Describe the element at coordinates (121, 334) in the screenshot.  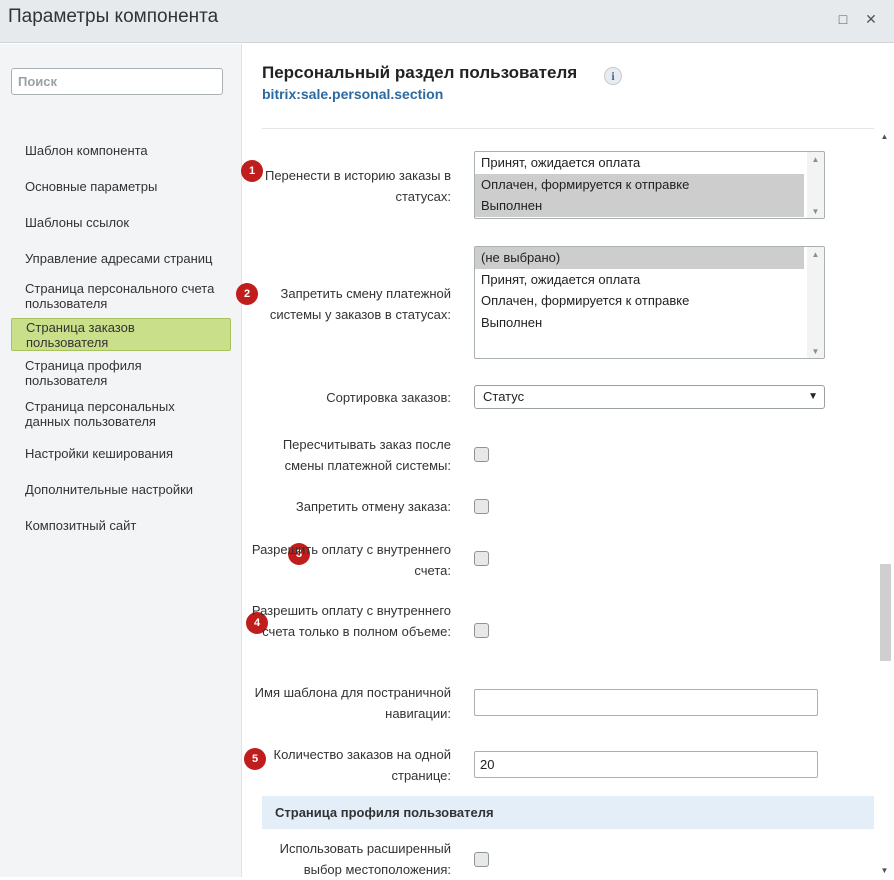
I see `sidebar-item-orders-page: Страница заказов пользователя` at that location.